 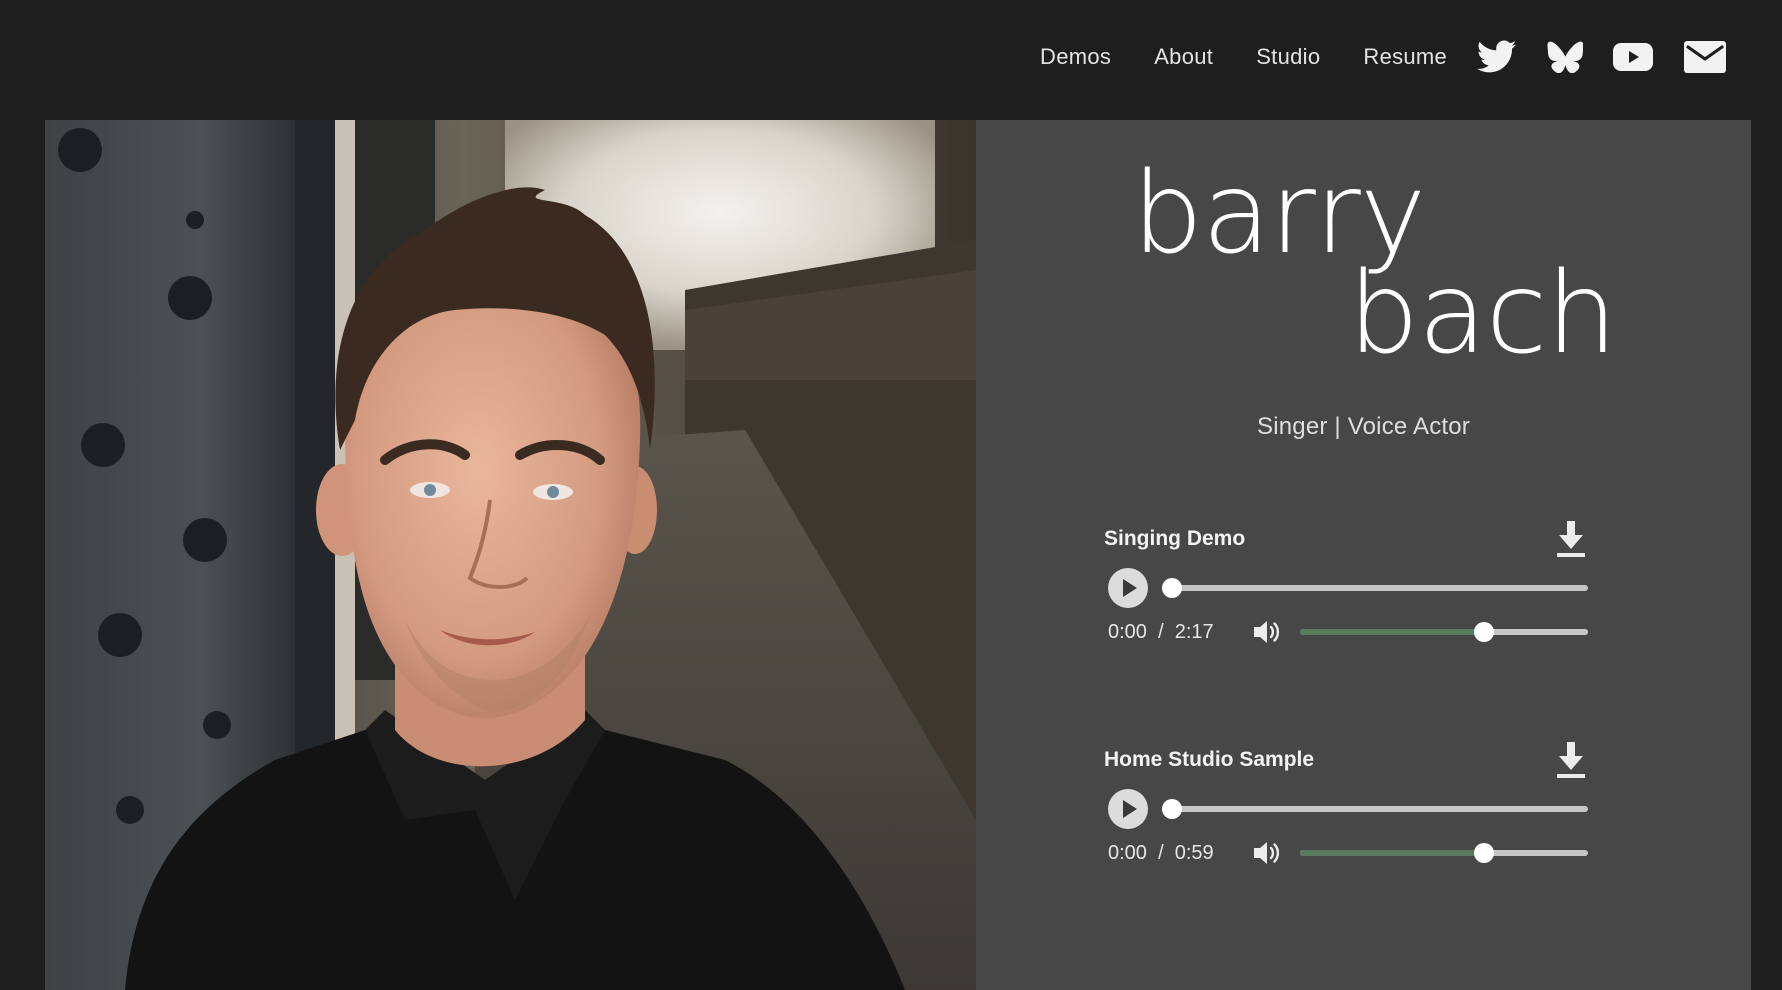 I want to click on nav-link-studio: Studio, so click(x=1288, y=57).